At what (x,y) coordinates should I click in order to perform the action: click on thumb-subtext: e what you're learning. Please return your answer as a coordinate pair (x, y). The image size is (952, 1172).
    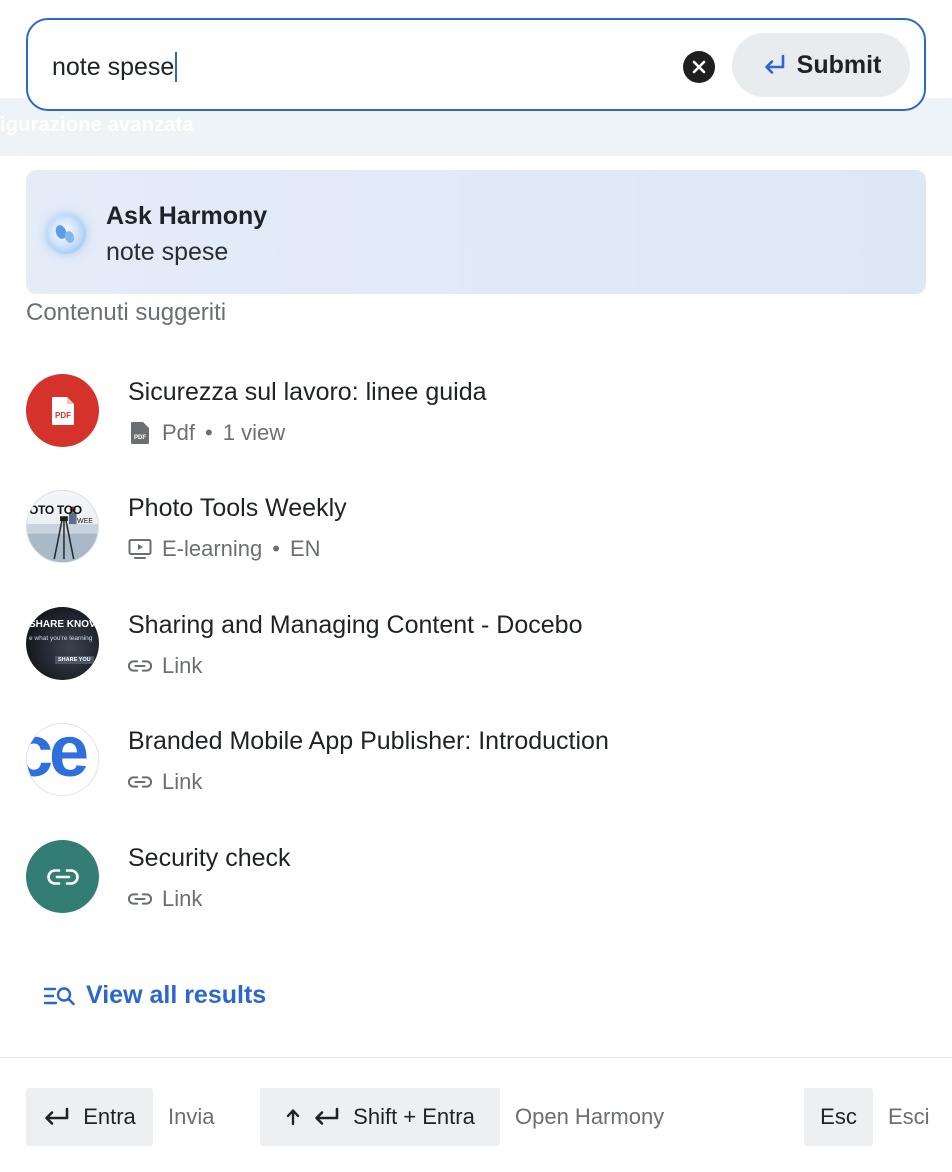
    Looking at the image, I should click on (61, 638).